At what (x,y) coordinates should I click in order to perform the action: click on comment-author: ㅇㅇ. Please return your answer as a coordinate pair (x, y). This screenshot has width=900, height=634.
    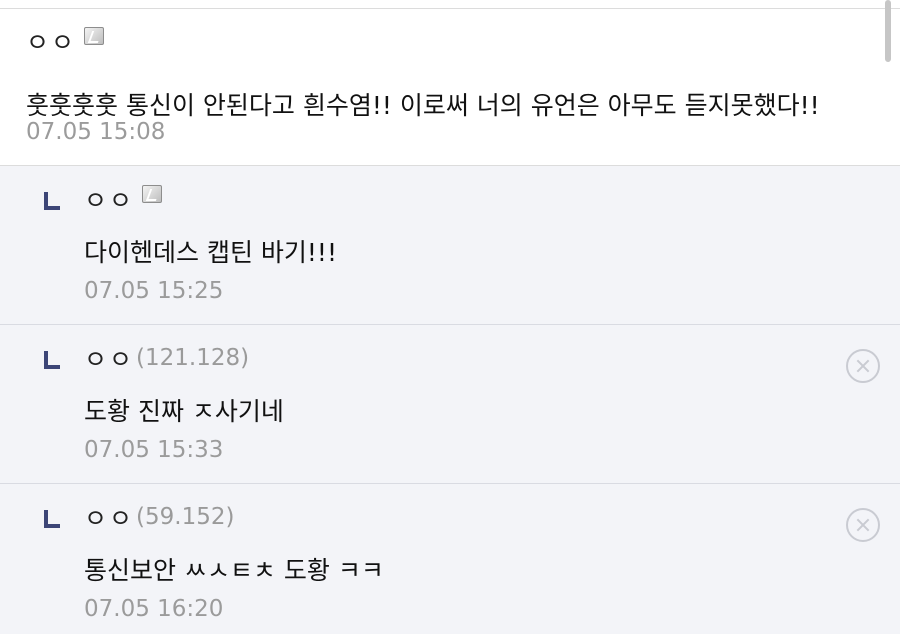
    Looking at the image, I should click on (65, 41).